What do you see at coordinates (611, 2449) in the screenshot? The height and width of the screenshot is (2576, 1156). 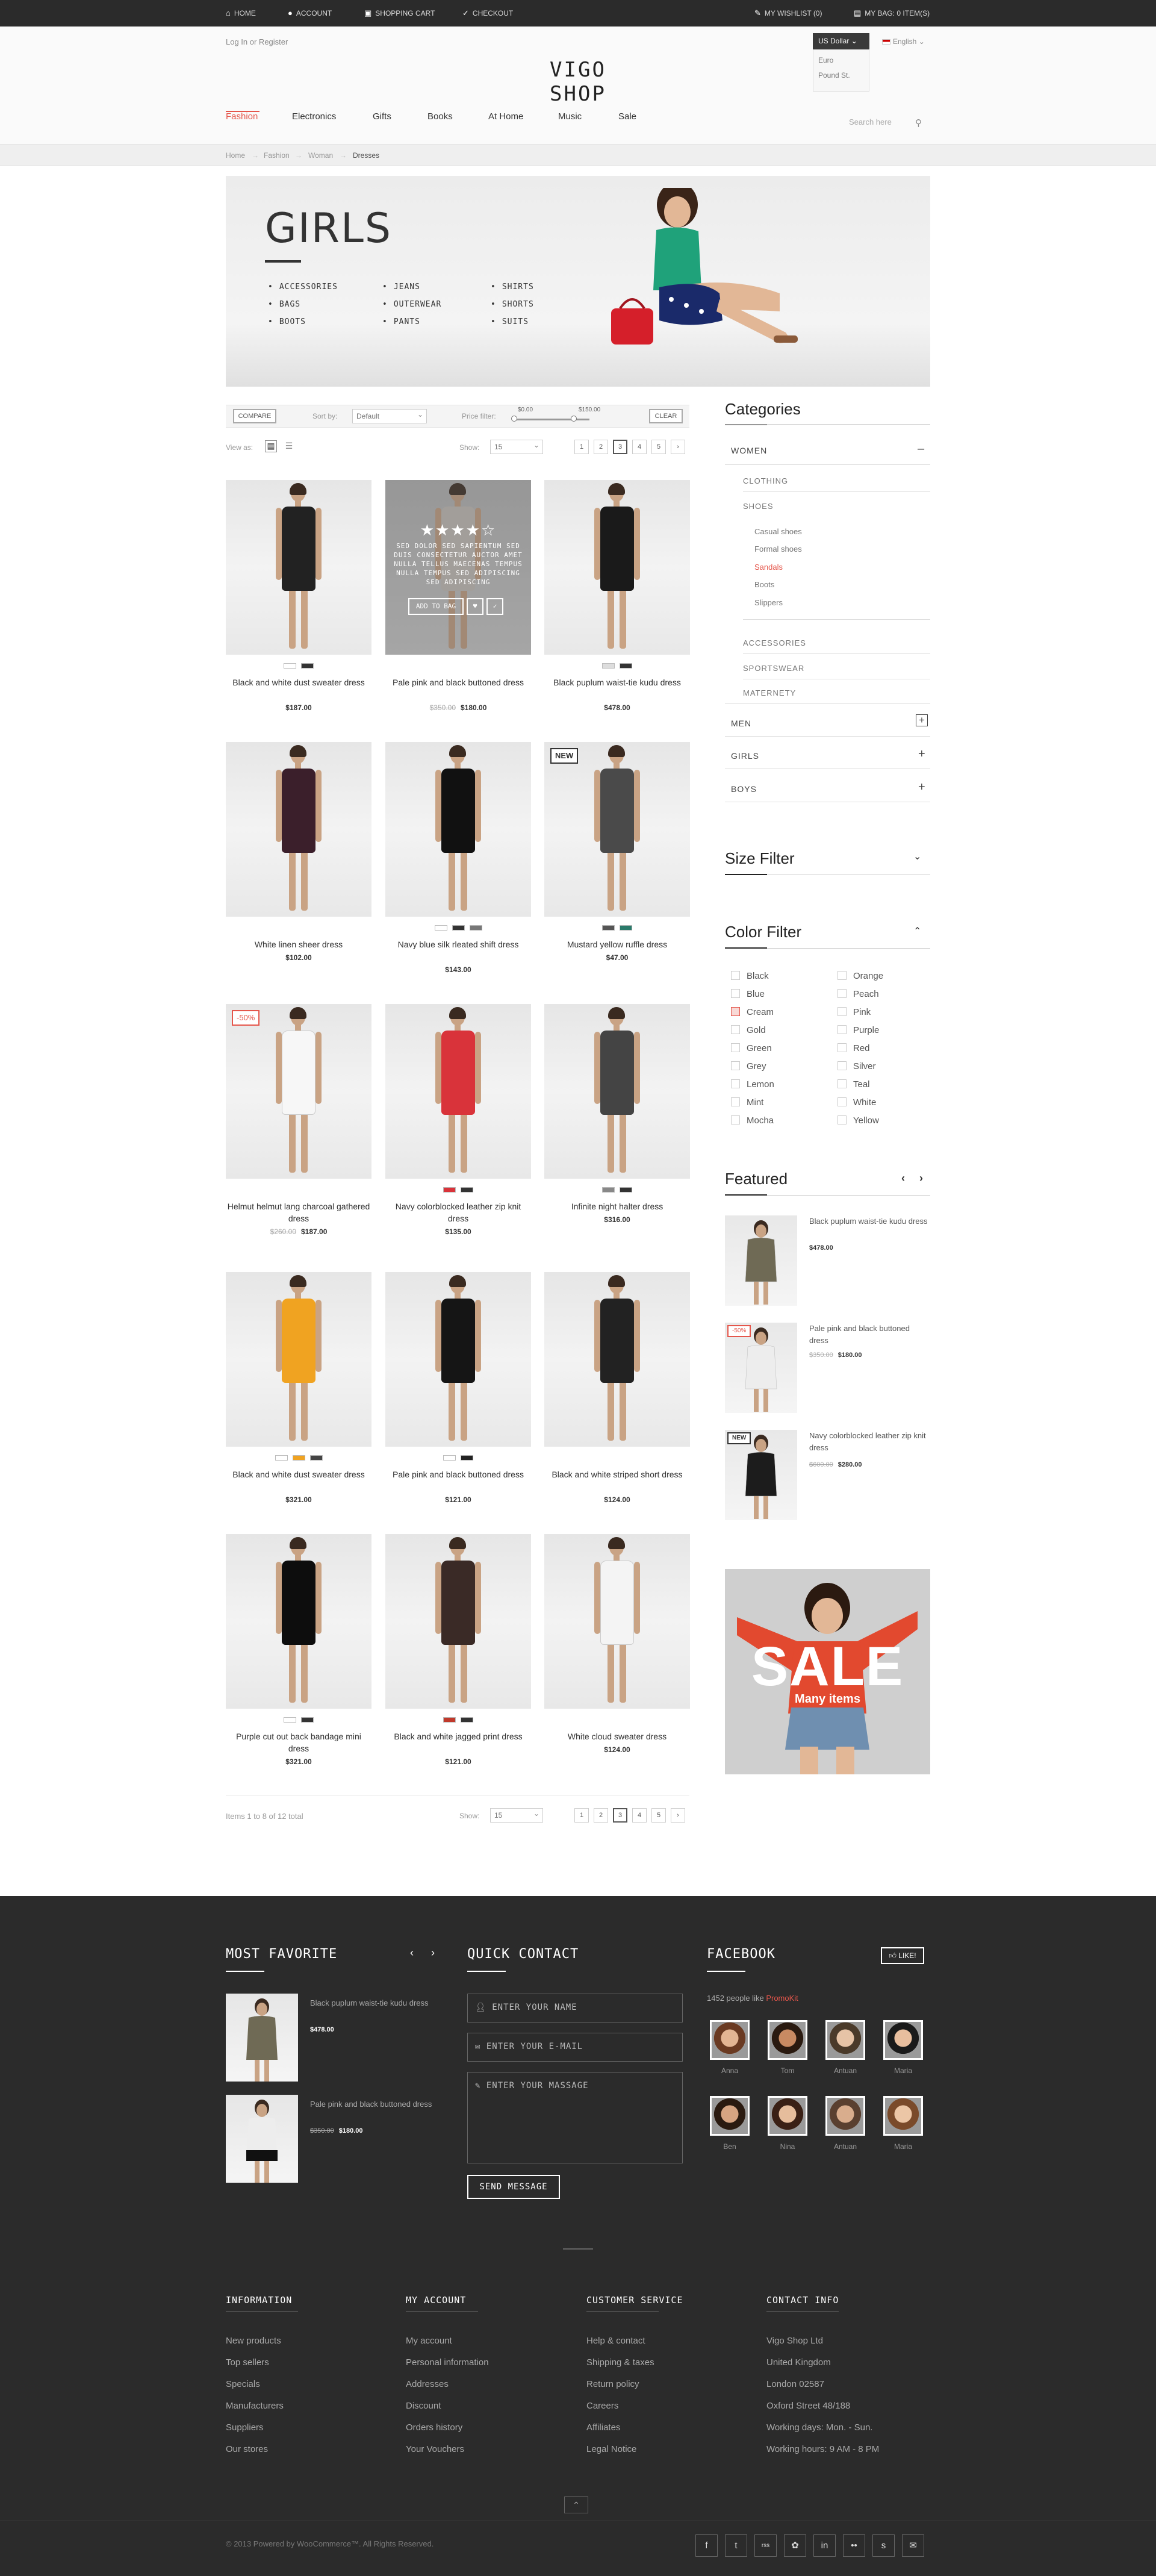 I see `footer-link: Legal Notice` at bounding box center [611, 2449].